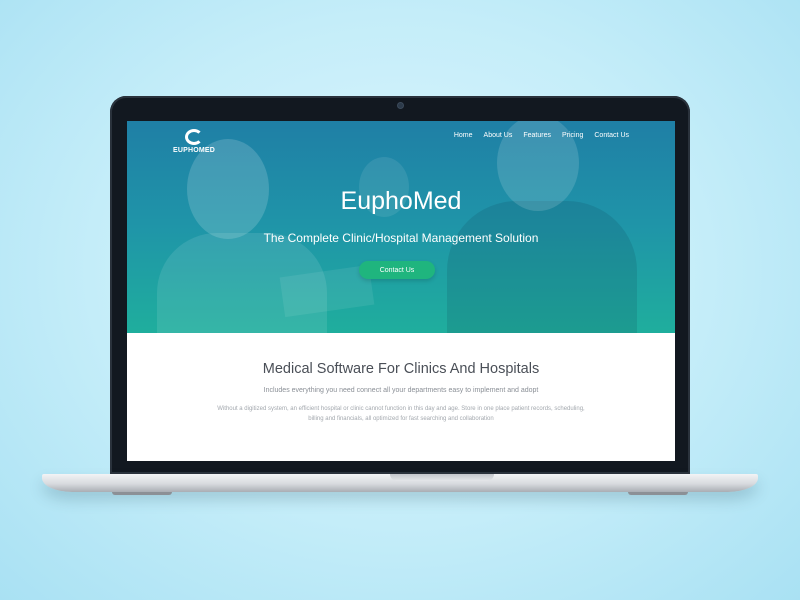 The image size is (800, 600). Describe the element at coordinates (658, 493) in the screenshot. I see `laptop-foot-right` at that location.